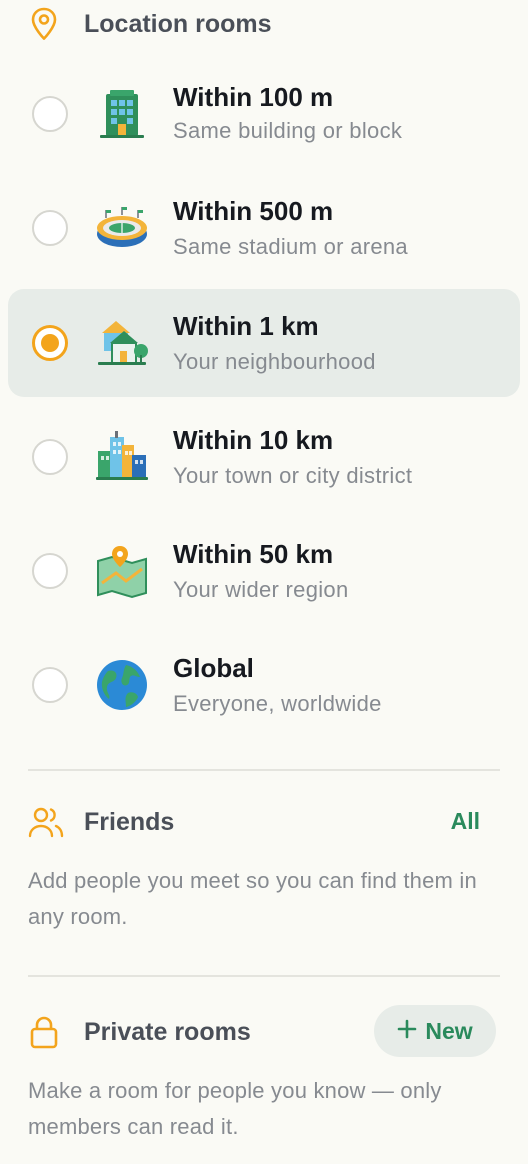 This screenshot has width=528, height=1164. What do you see at coordinates (253, 97) in the screenshot?
I see `room-title: Within 100 m` at bounding box center [253, 97].